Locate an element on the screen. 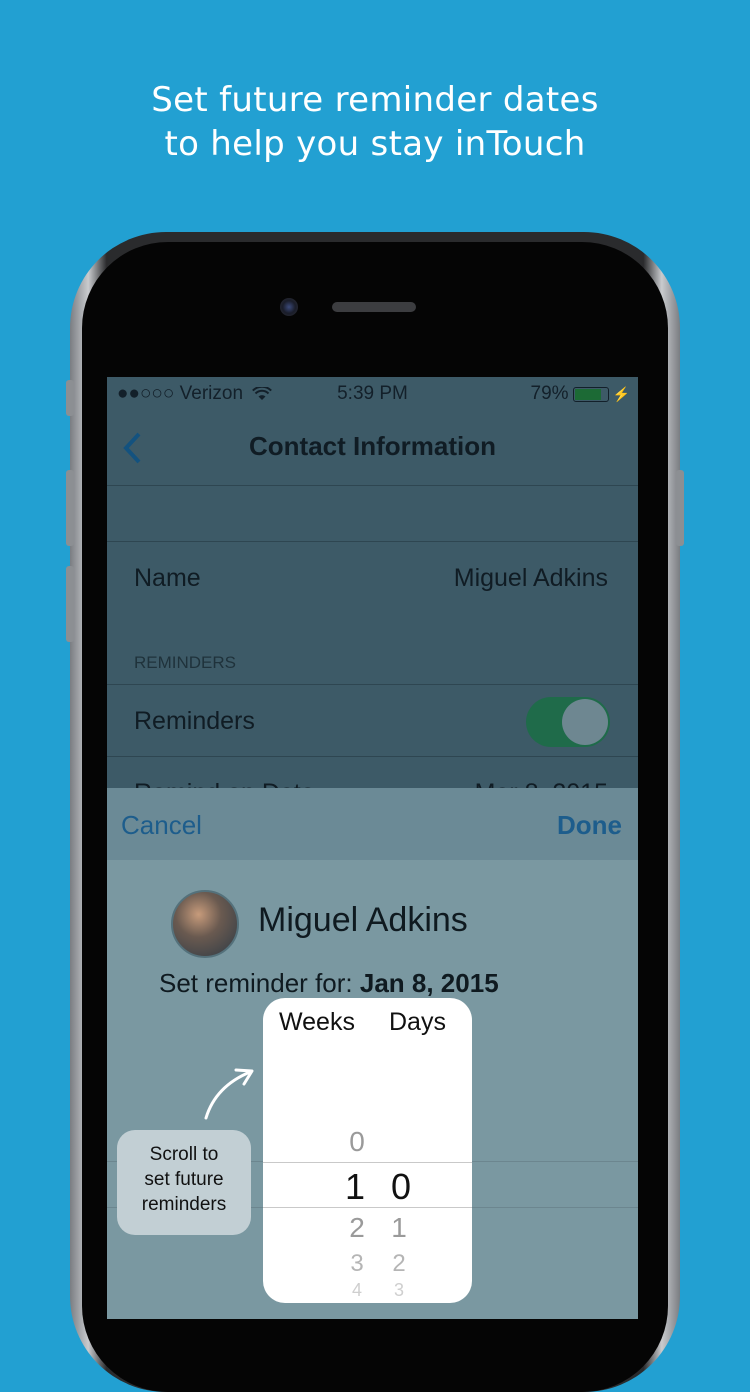 Image resolution: width=750 pixels, height=1392 pixels. avatar is located at coordinates (205, 924).